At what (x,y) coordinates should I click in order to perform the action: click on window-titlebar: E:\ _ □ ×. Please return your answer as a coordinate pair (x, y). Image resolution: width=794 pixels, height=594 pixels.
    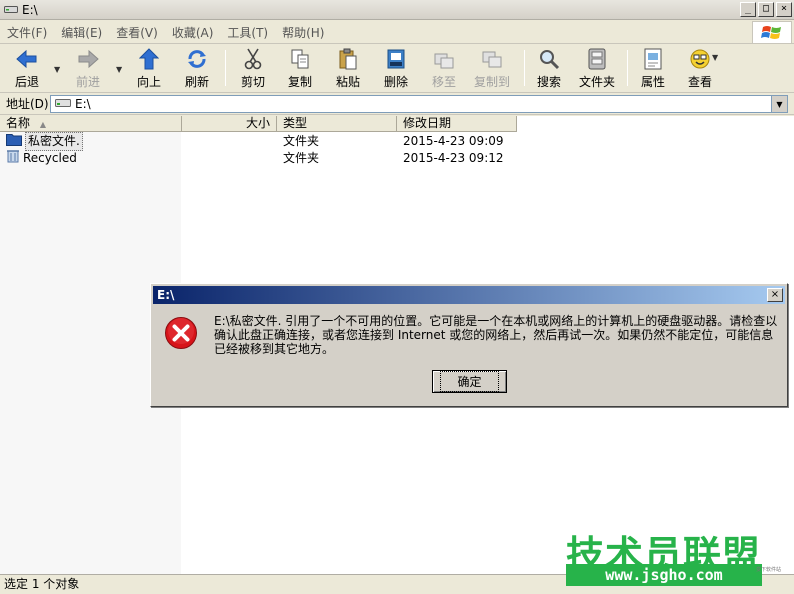
    Looking at the image, I should click on (397, 10).